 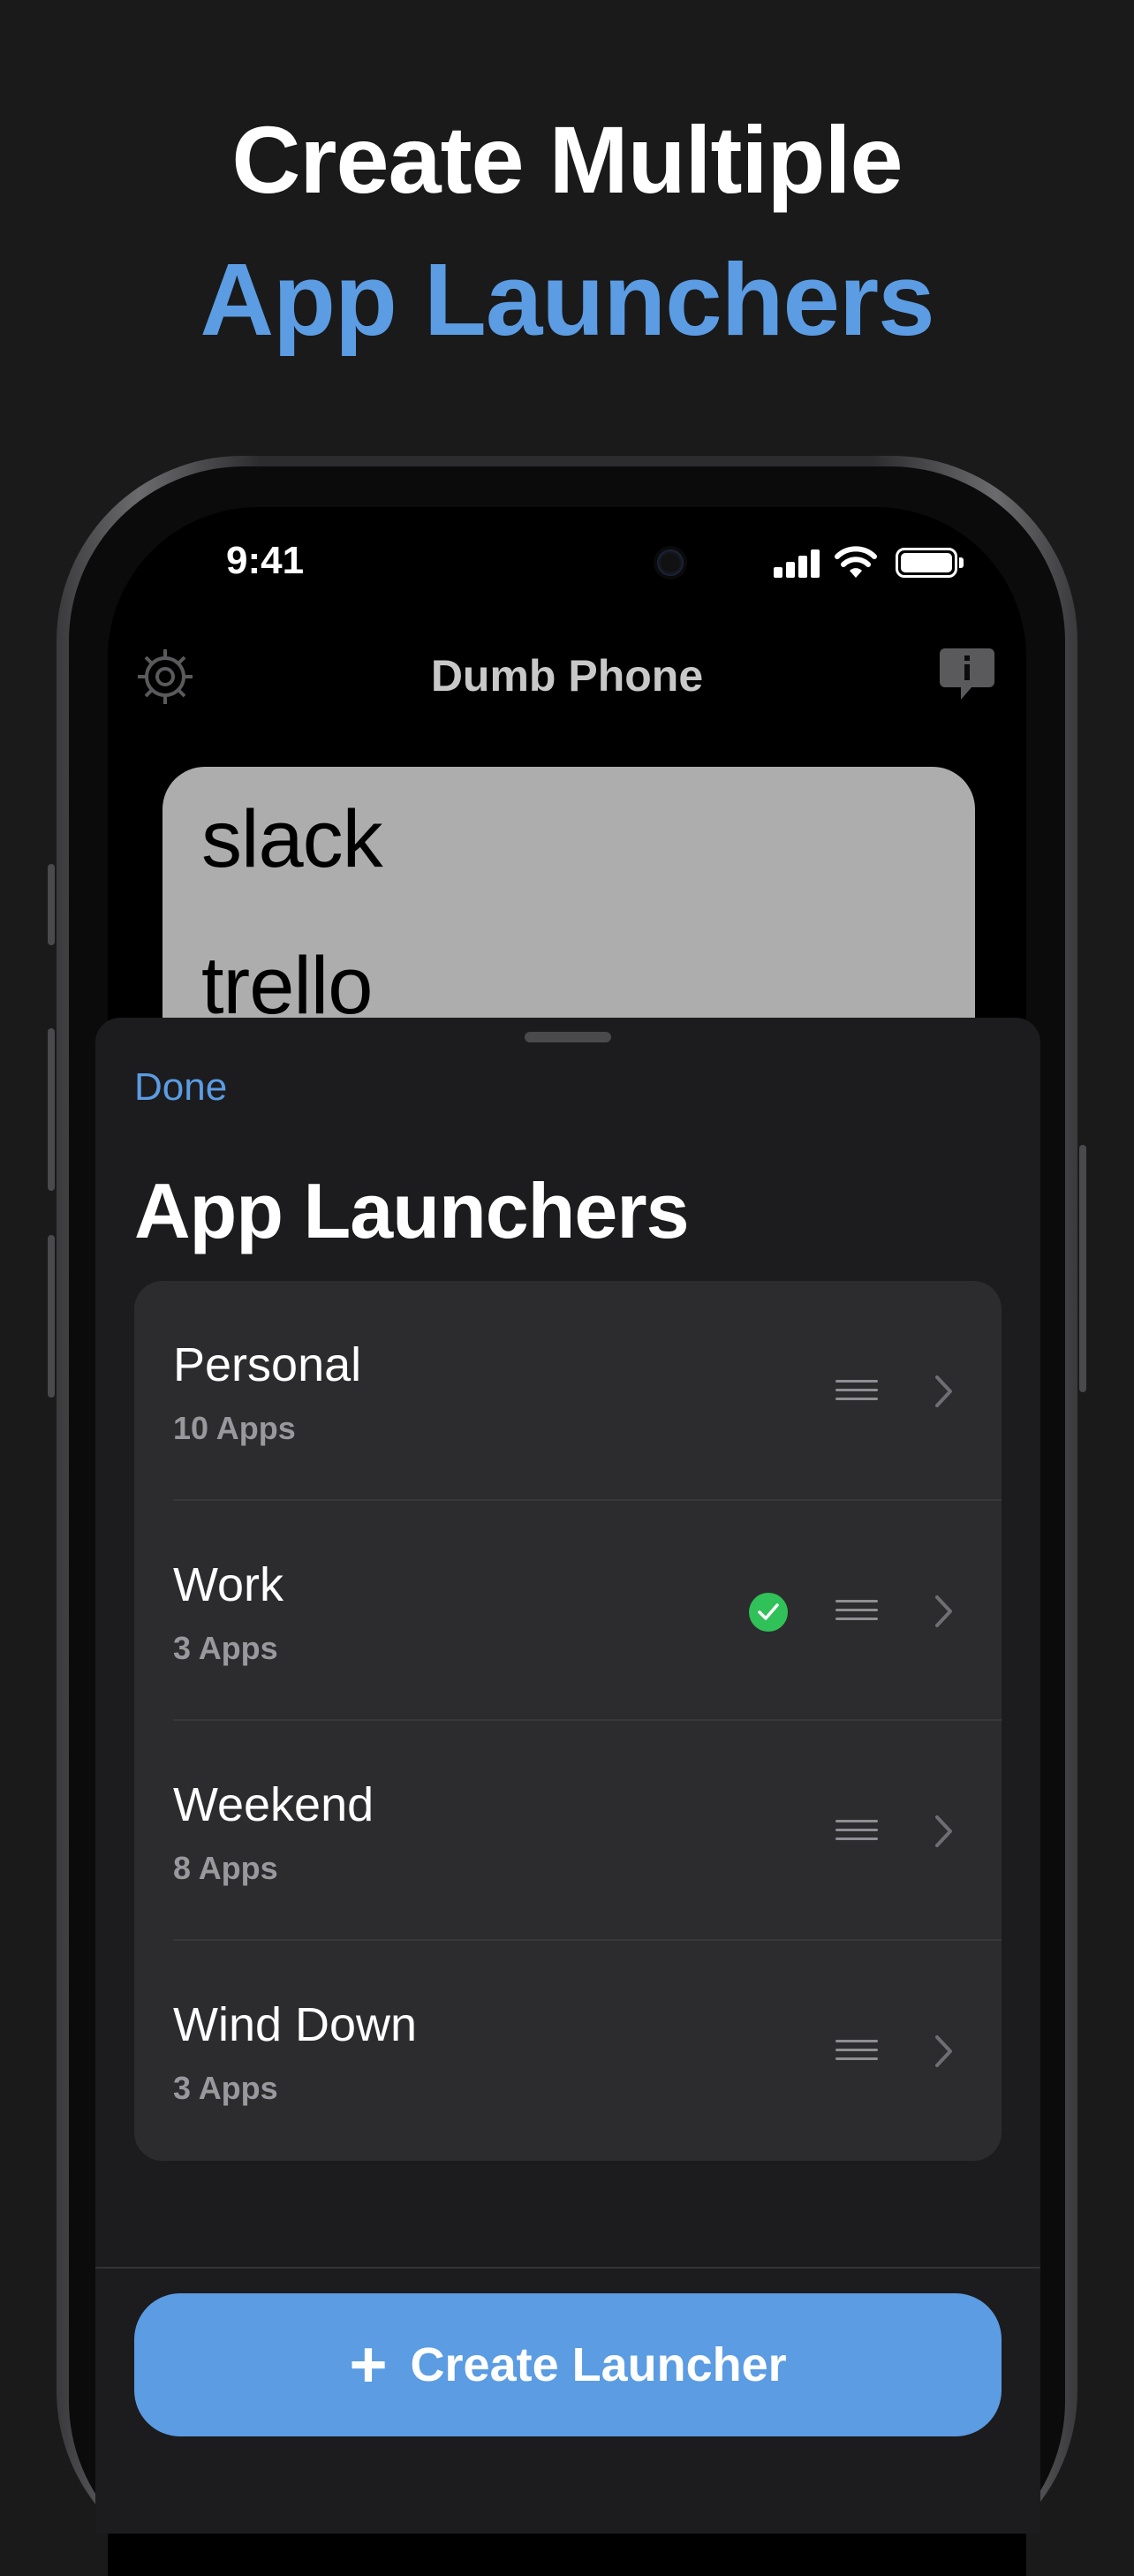 What do you see at coordinates (181, 1087) in the screenshot?
I see `done-button: Done` at bounding box center [181, 1087].